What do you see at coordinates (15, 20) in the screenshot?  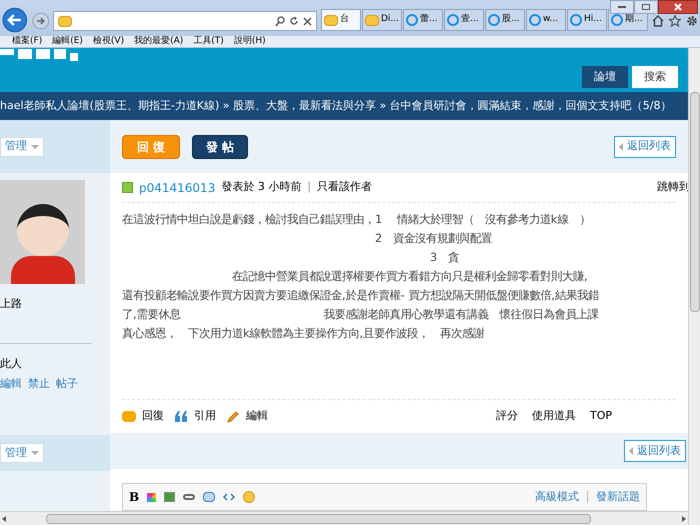 I see `back-icon` at bounding box center [15, 20].